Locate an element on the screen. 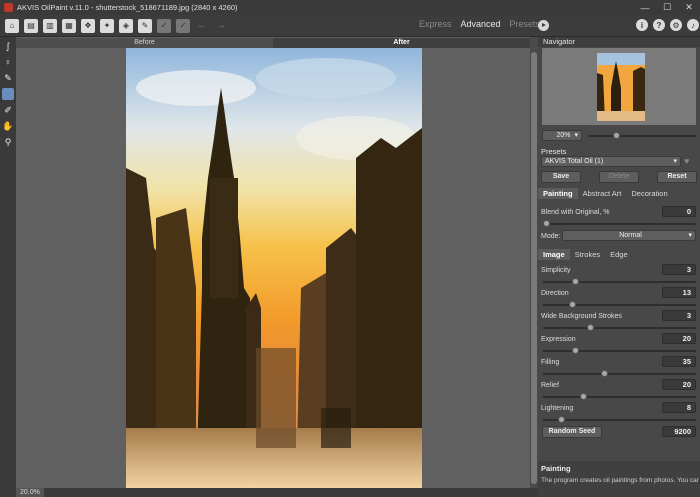  share-icon: ✦ is located at coordinates (107, 25).